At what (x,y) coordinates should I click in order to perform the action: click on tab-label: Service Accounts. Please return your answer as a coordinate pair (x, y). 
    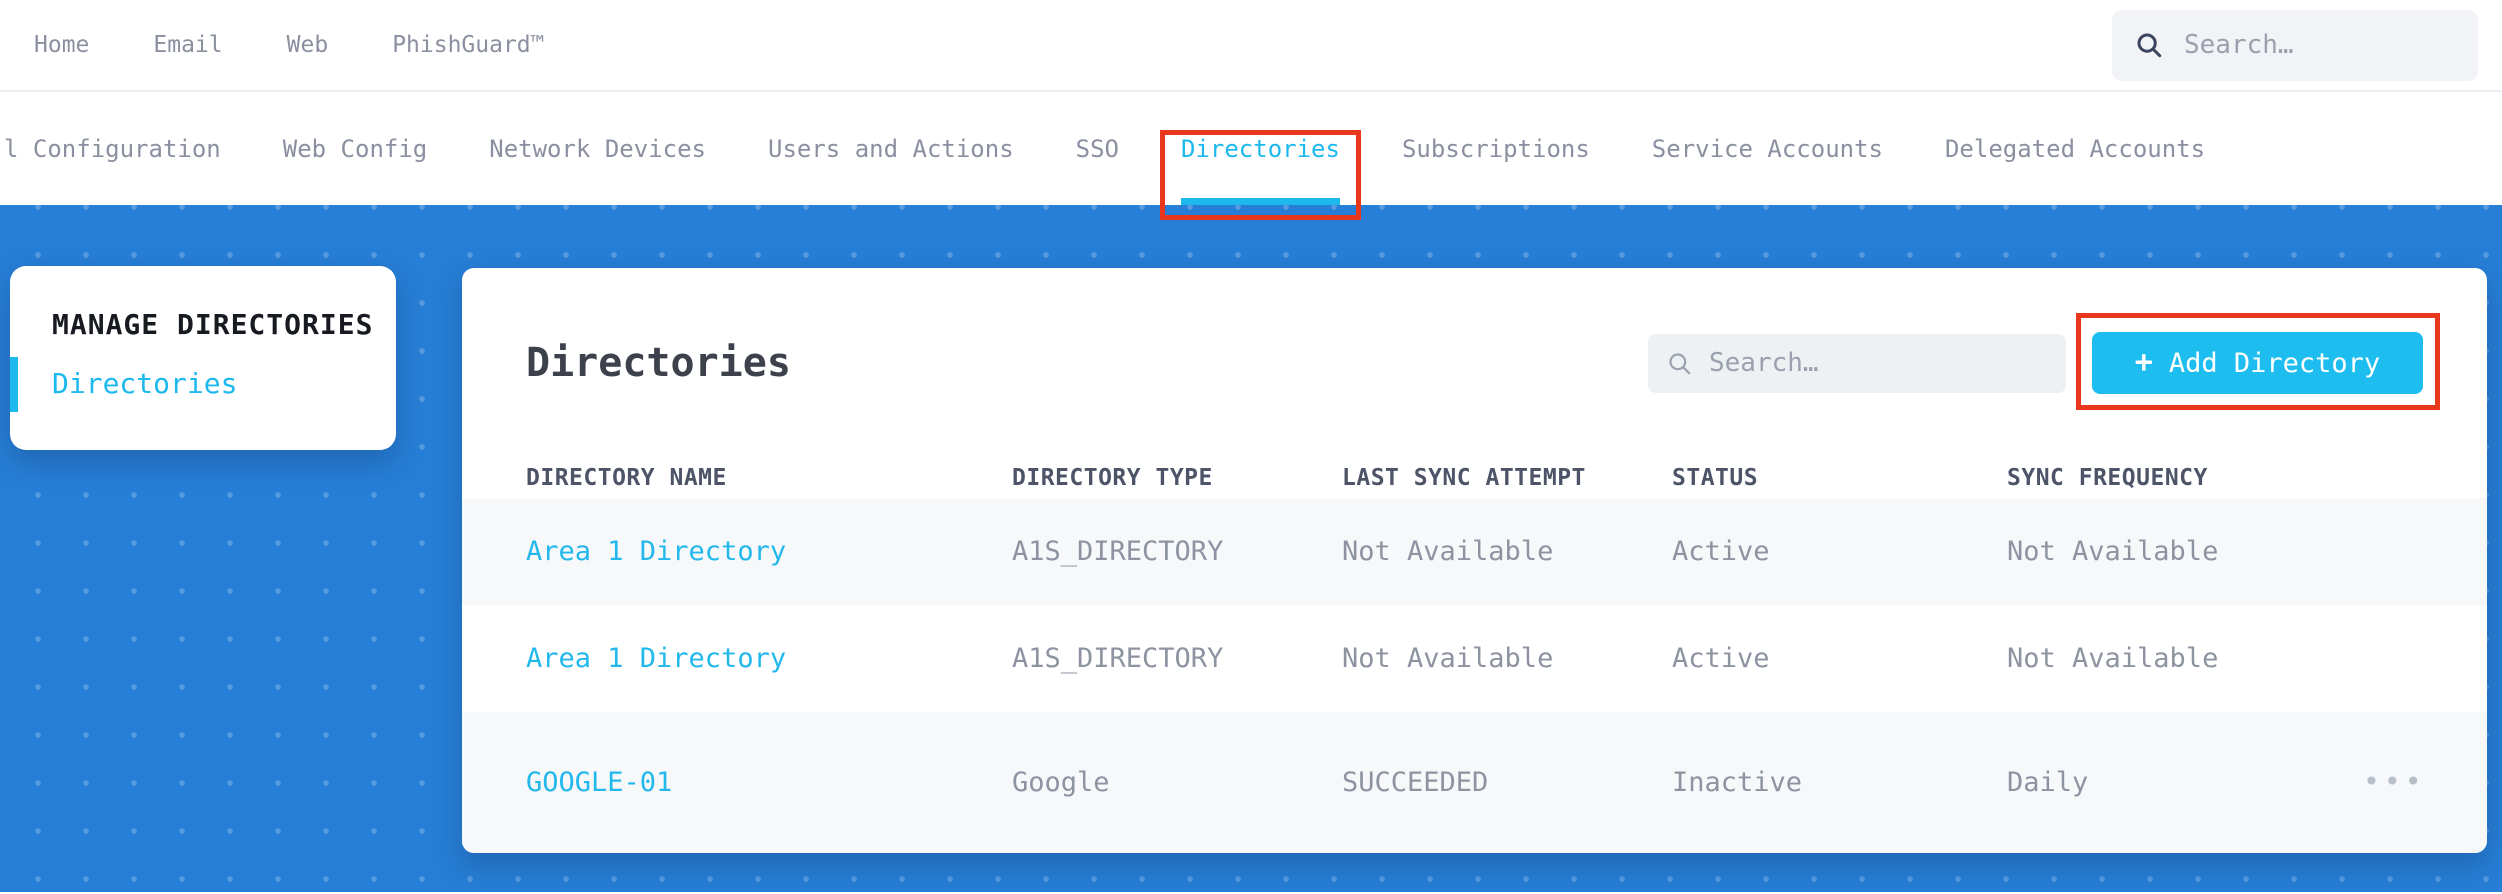
    Looking at the image, I should click on (1767, 148).